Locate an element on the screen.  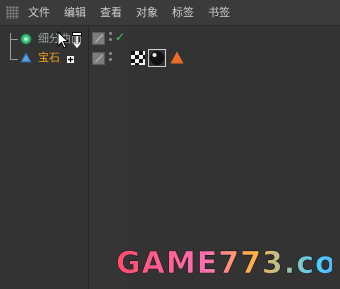
watermark-text: GAME773.com is located at coordinates (224, 263).